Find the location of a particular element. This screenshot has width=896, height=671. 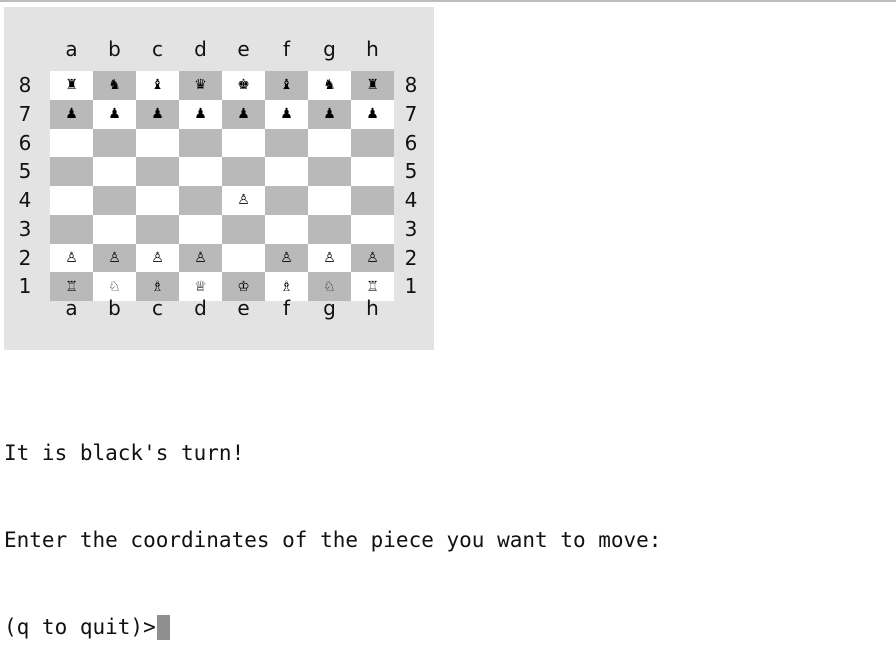

piece-e1: ♔ is located at coordinates (243, 287).